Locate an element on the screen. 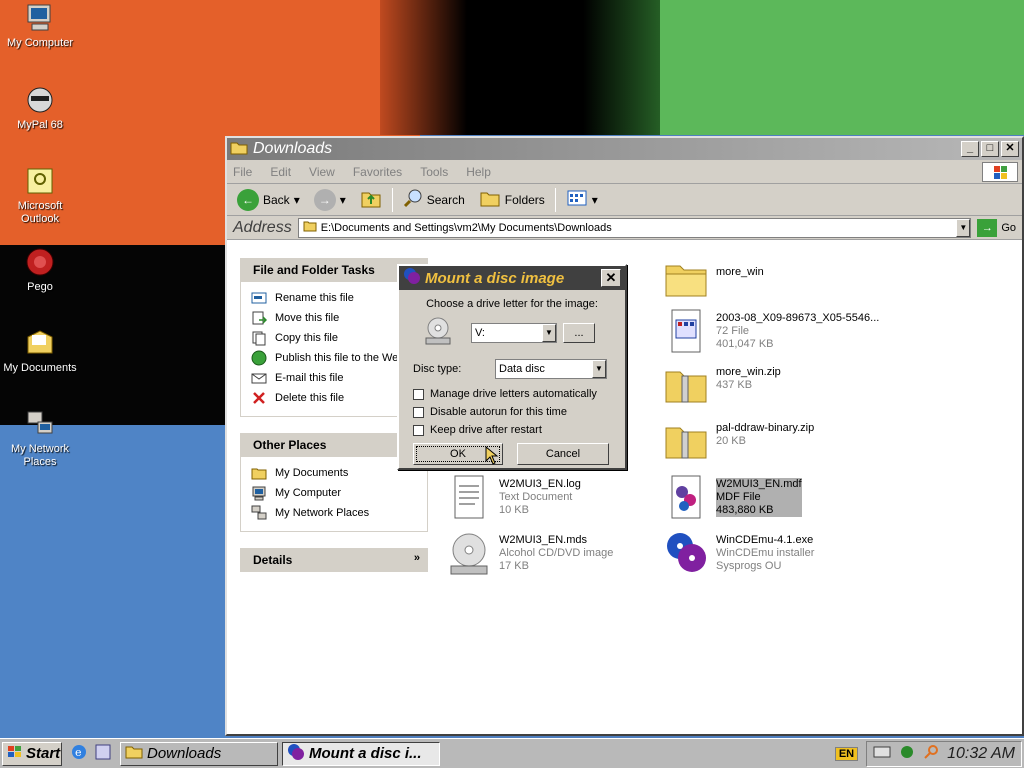 The height and width of the screenshot is (768, 1024). file-type: 72 File is located at coordinates (733, 331).